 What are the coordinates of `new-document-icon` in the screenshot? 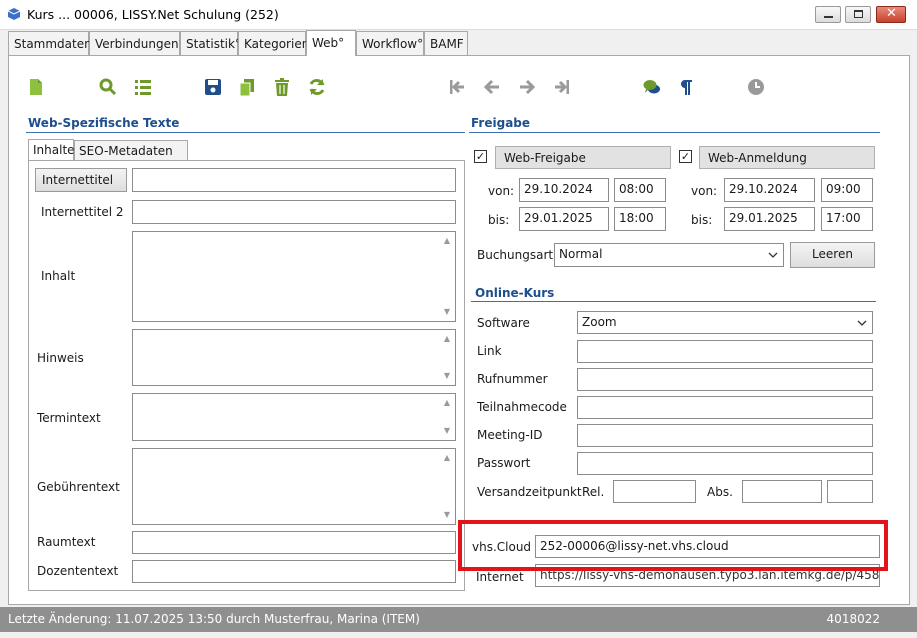 It's located at (36, 87).